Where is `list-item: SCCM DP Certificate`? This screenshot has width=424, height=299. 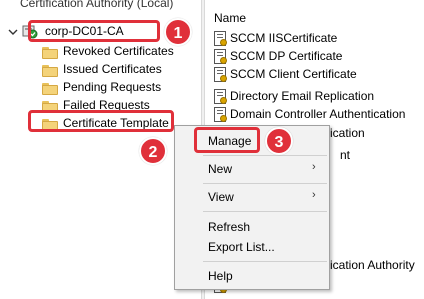
list-item: SCCM DP Certificate is located at coordinates (286, 56).